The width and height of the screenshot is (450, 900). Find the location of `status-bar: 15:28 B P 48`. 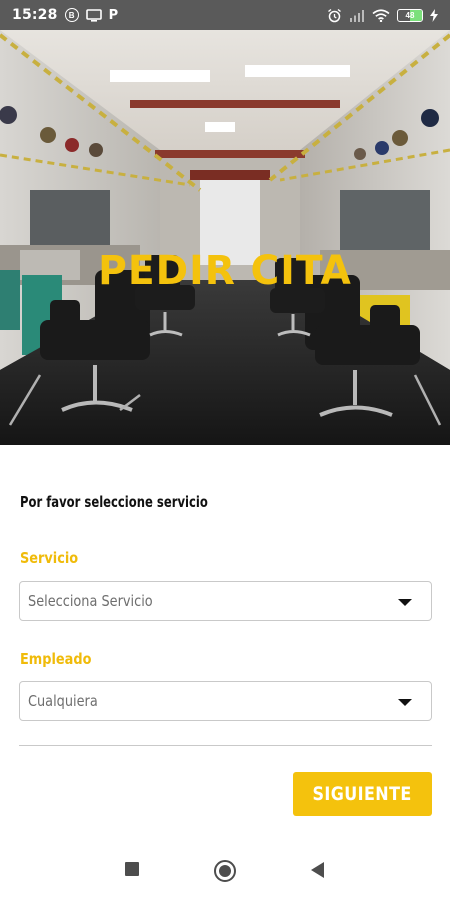

status-bar: 15:28 B P 48 is located at coordinates (225, 15).